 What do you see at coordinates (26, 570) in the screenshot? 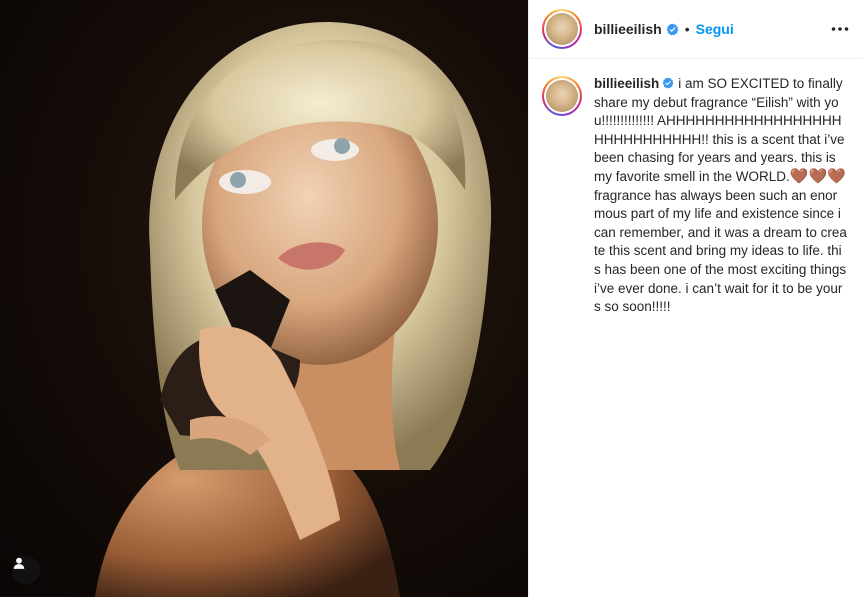
I see `tagged-users-button` at bounding box center [26, 570].